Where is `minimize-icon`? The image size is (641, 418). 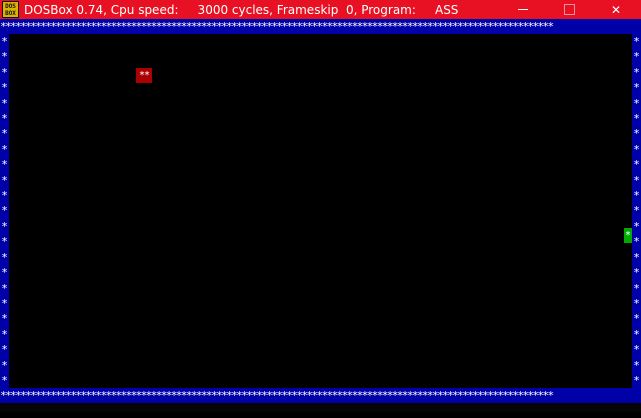
minimize-icon is located at coordinates (523, 9).